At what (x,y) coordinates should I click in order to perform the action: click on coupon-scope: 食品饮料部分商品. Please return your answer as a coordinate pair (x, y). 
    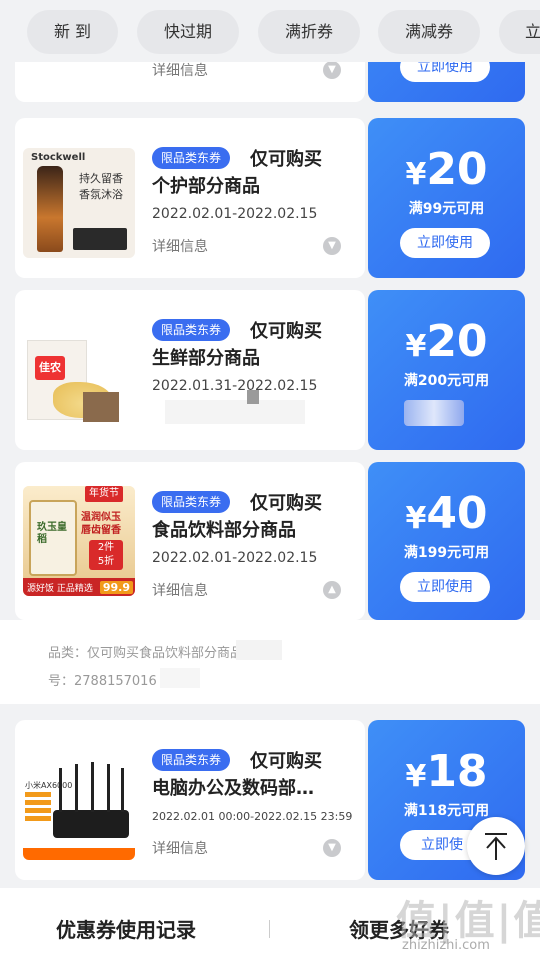
    Looking at the image, I should click on (224, 530).